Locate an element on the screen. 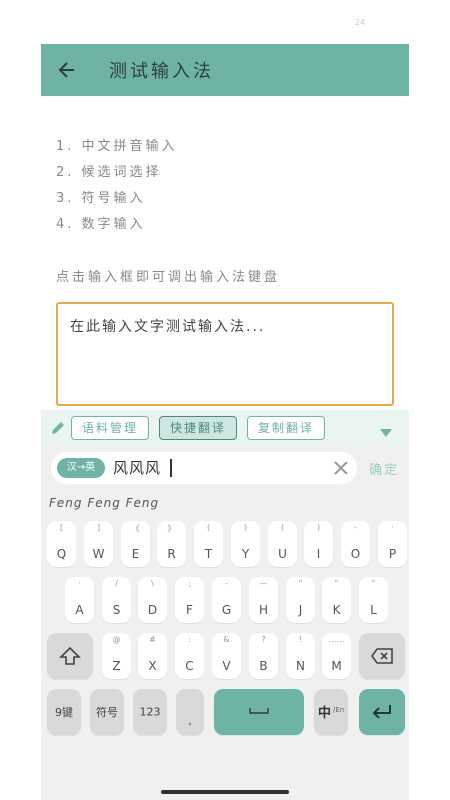 This screenshot has width=450, height=800. comma-key: , is located at coordinates (190, 712).